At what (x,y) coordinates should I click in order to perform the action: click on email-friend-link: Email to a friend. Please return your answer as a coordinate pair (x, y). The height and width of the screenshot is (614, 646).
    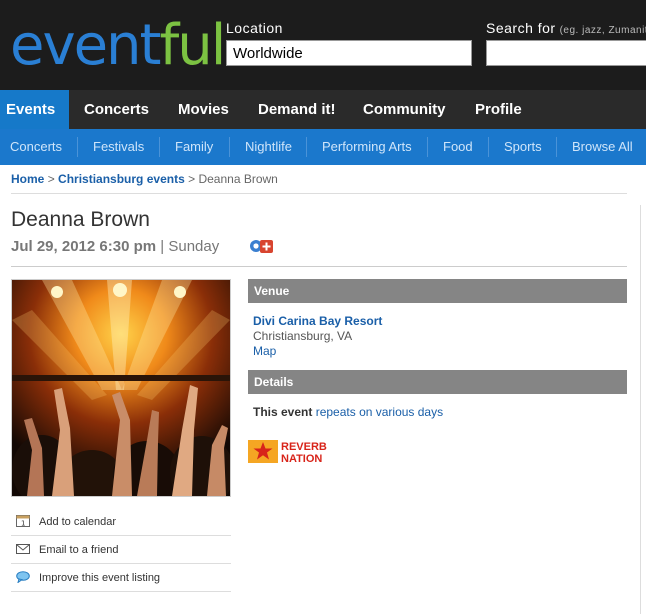
    Looking at the image, I should click on (121, 550).